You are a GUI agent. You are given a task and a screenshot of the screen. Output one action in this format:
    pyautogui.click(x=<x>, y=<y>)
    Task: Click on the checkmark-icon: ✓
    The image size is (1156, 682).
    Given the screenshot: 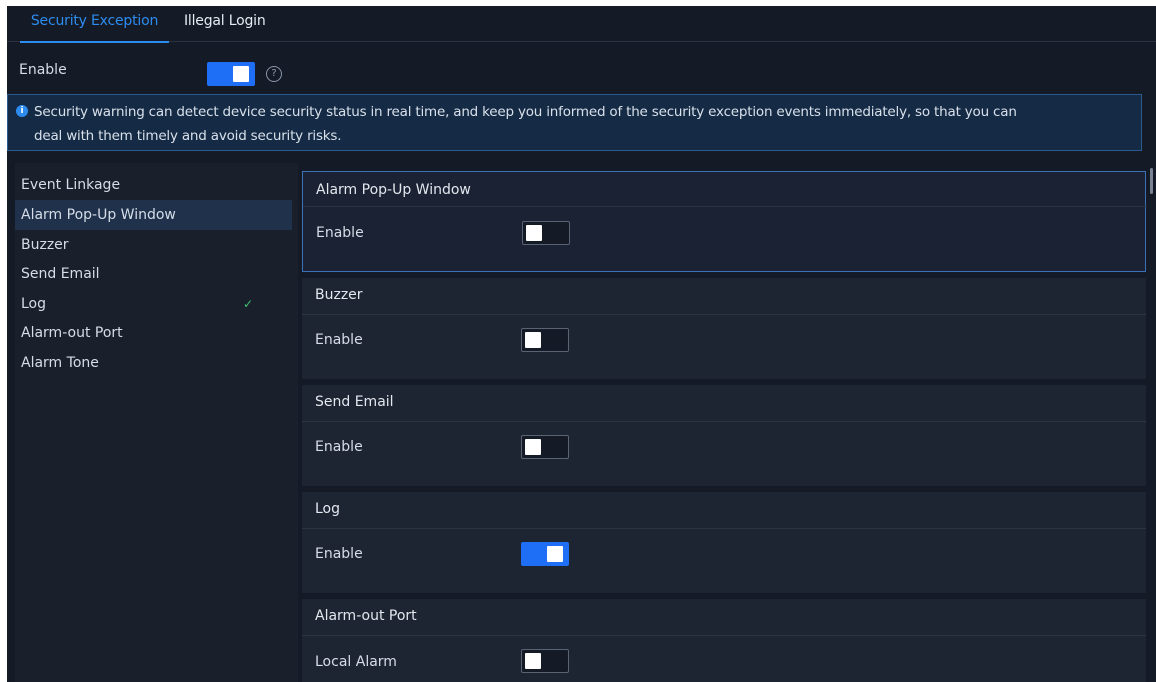 What is the action you would take?
    pyautogui.click(x=248, y=304)
    